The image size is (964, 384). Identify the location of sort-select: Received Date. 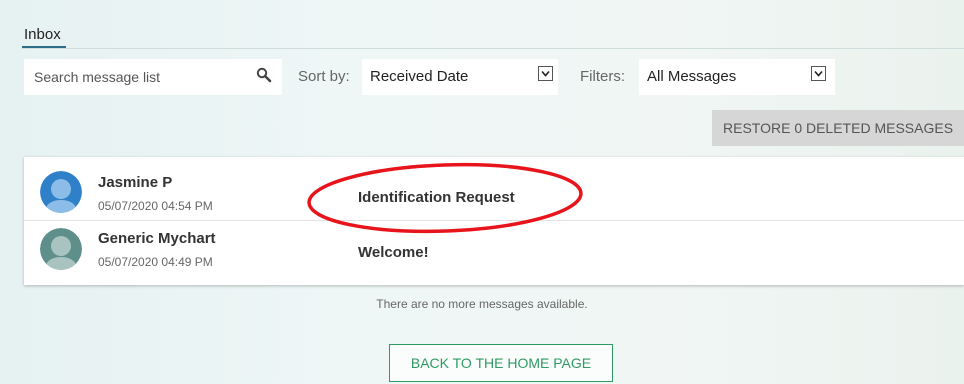
(460, 77).